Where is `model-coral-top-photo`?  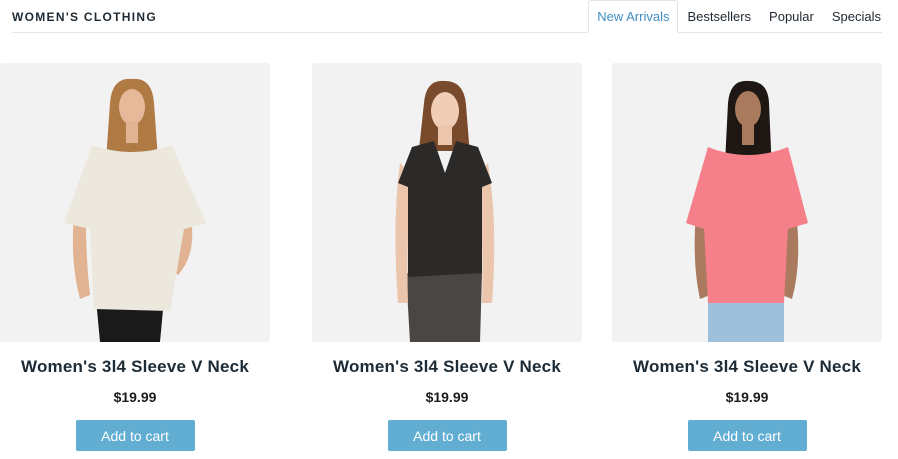 model-coral-top-photo is located at coordinates (747, 211).